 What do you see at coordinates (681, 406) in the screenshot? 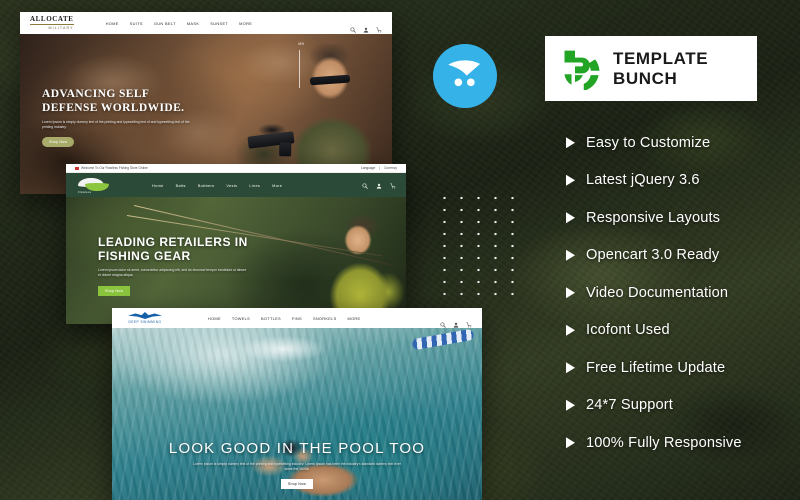
I see `feature-item: 24*7 Support` at bounding box center [681, 406].